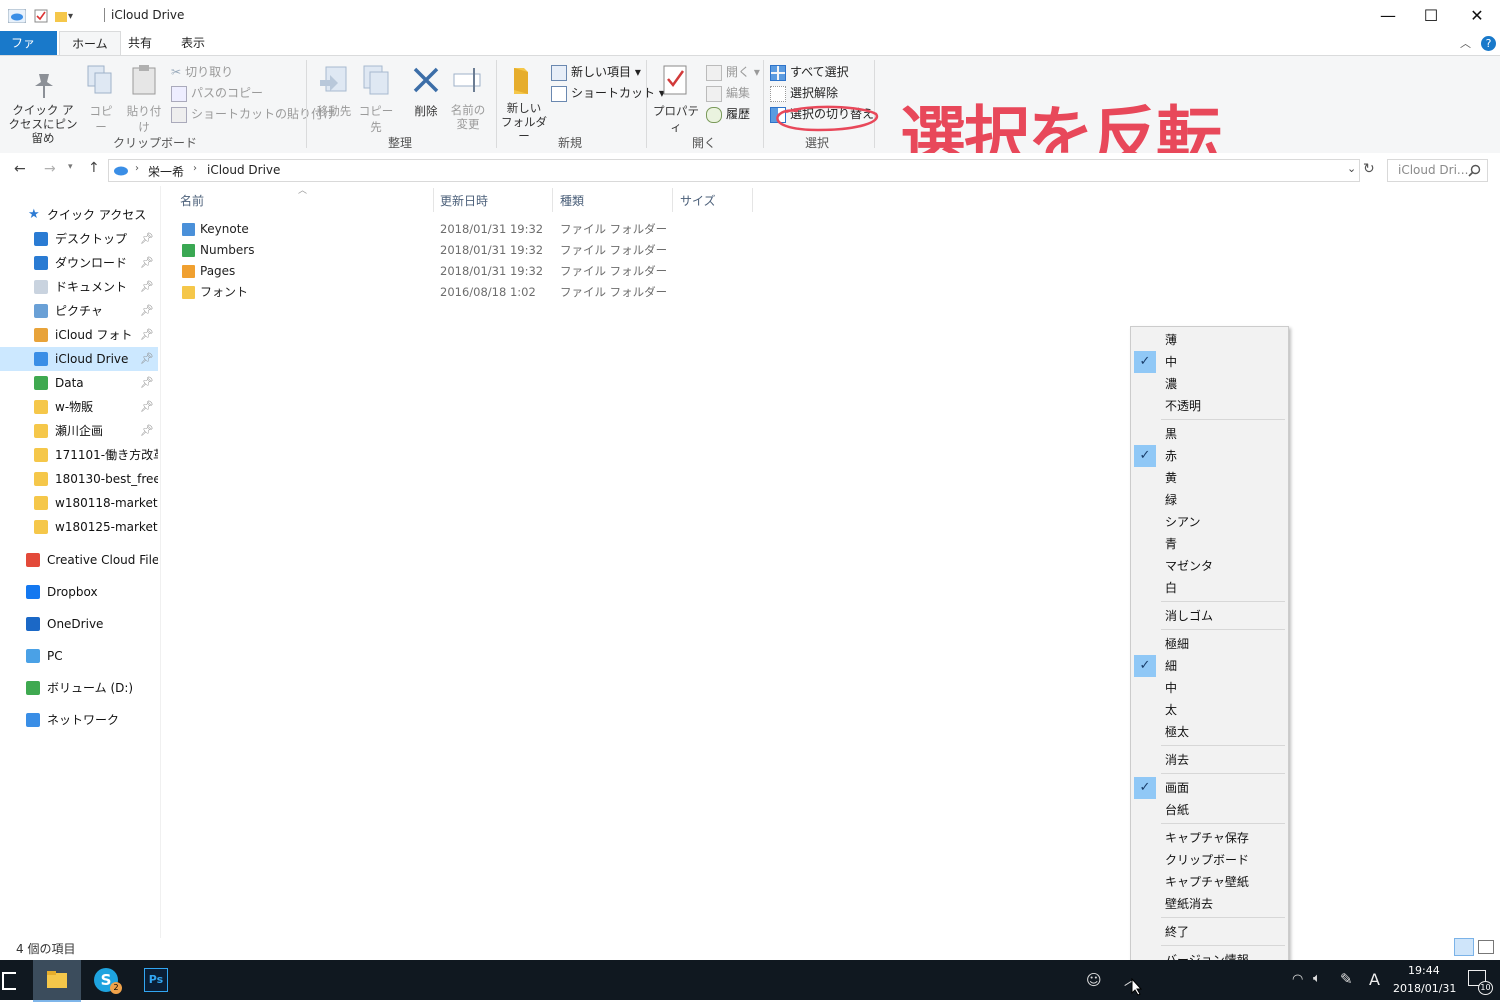 The width and height of the screenshot is (1500, 1002). I want to click on column-header-type: 種類, so click(572, 200).